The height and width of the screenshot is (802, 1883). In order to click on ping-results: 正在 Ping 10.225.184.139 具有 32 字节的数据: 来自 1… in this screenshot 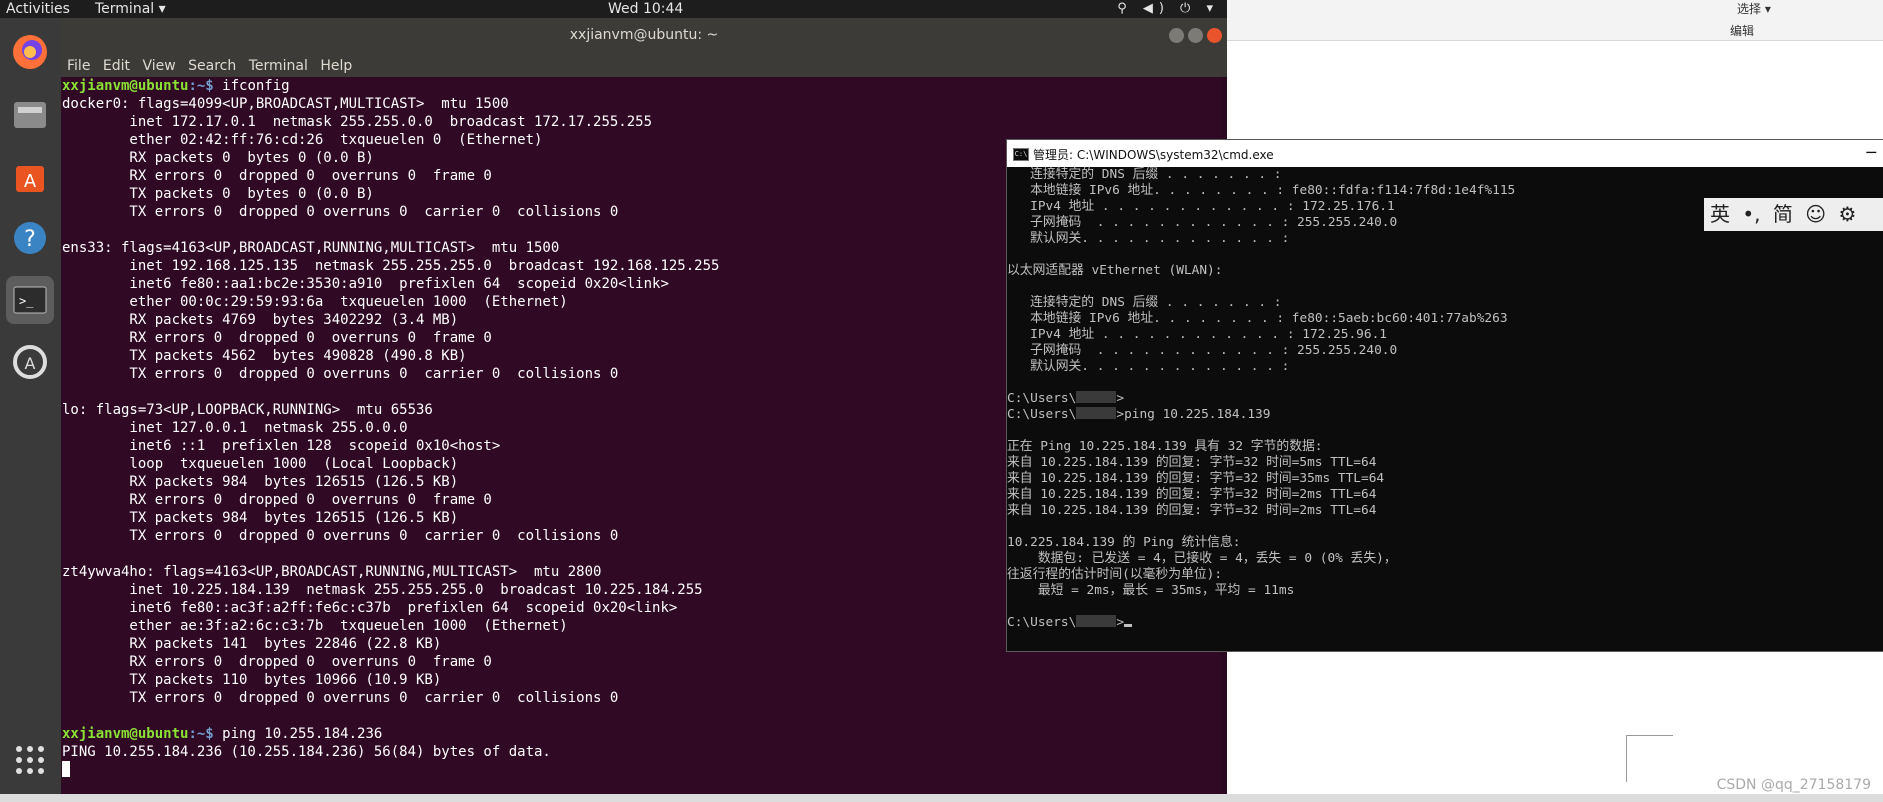, I will do `click(1202, 518)`.